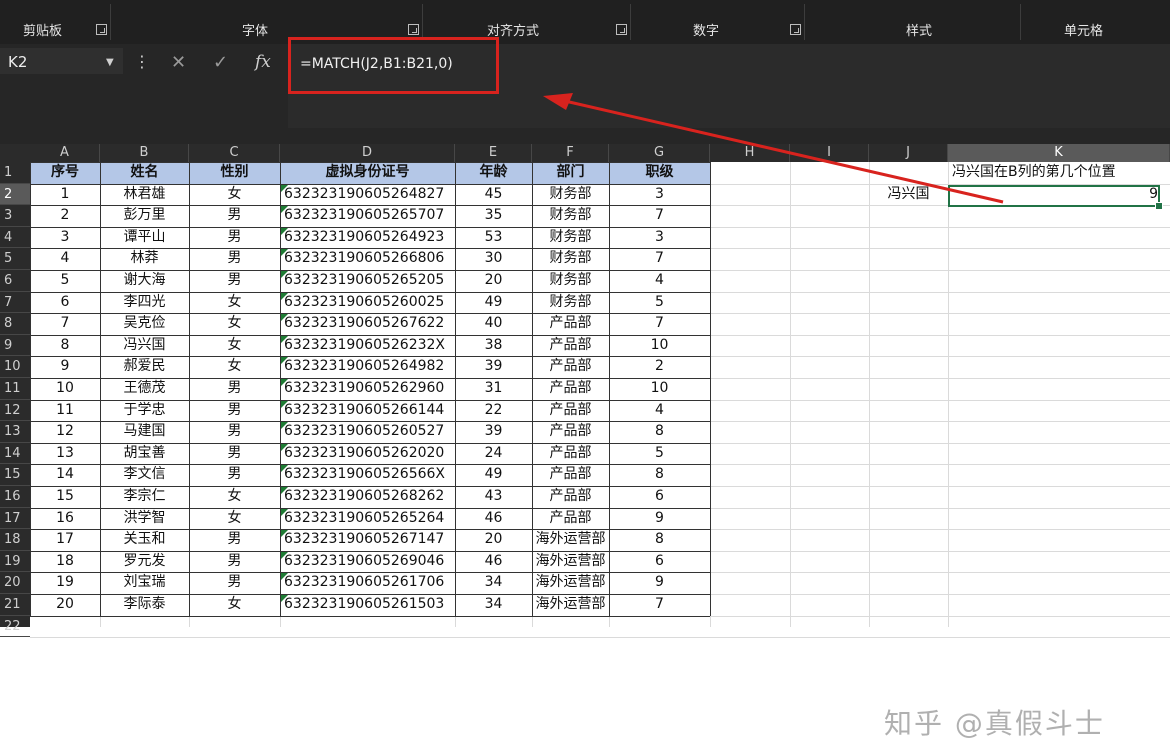  Describe the element at coordinates (600, 638) in the screenshot. I see `gridline` at that location.